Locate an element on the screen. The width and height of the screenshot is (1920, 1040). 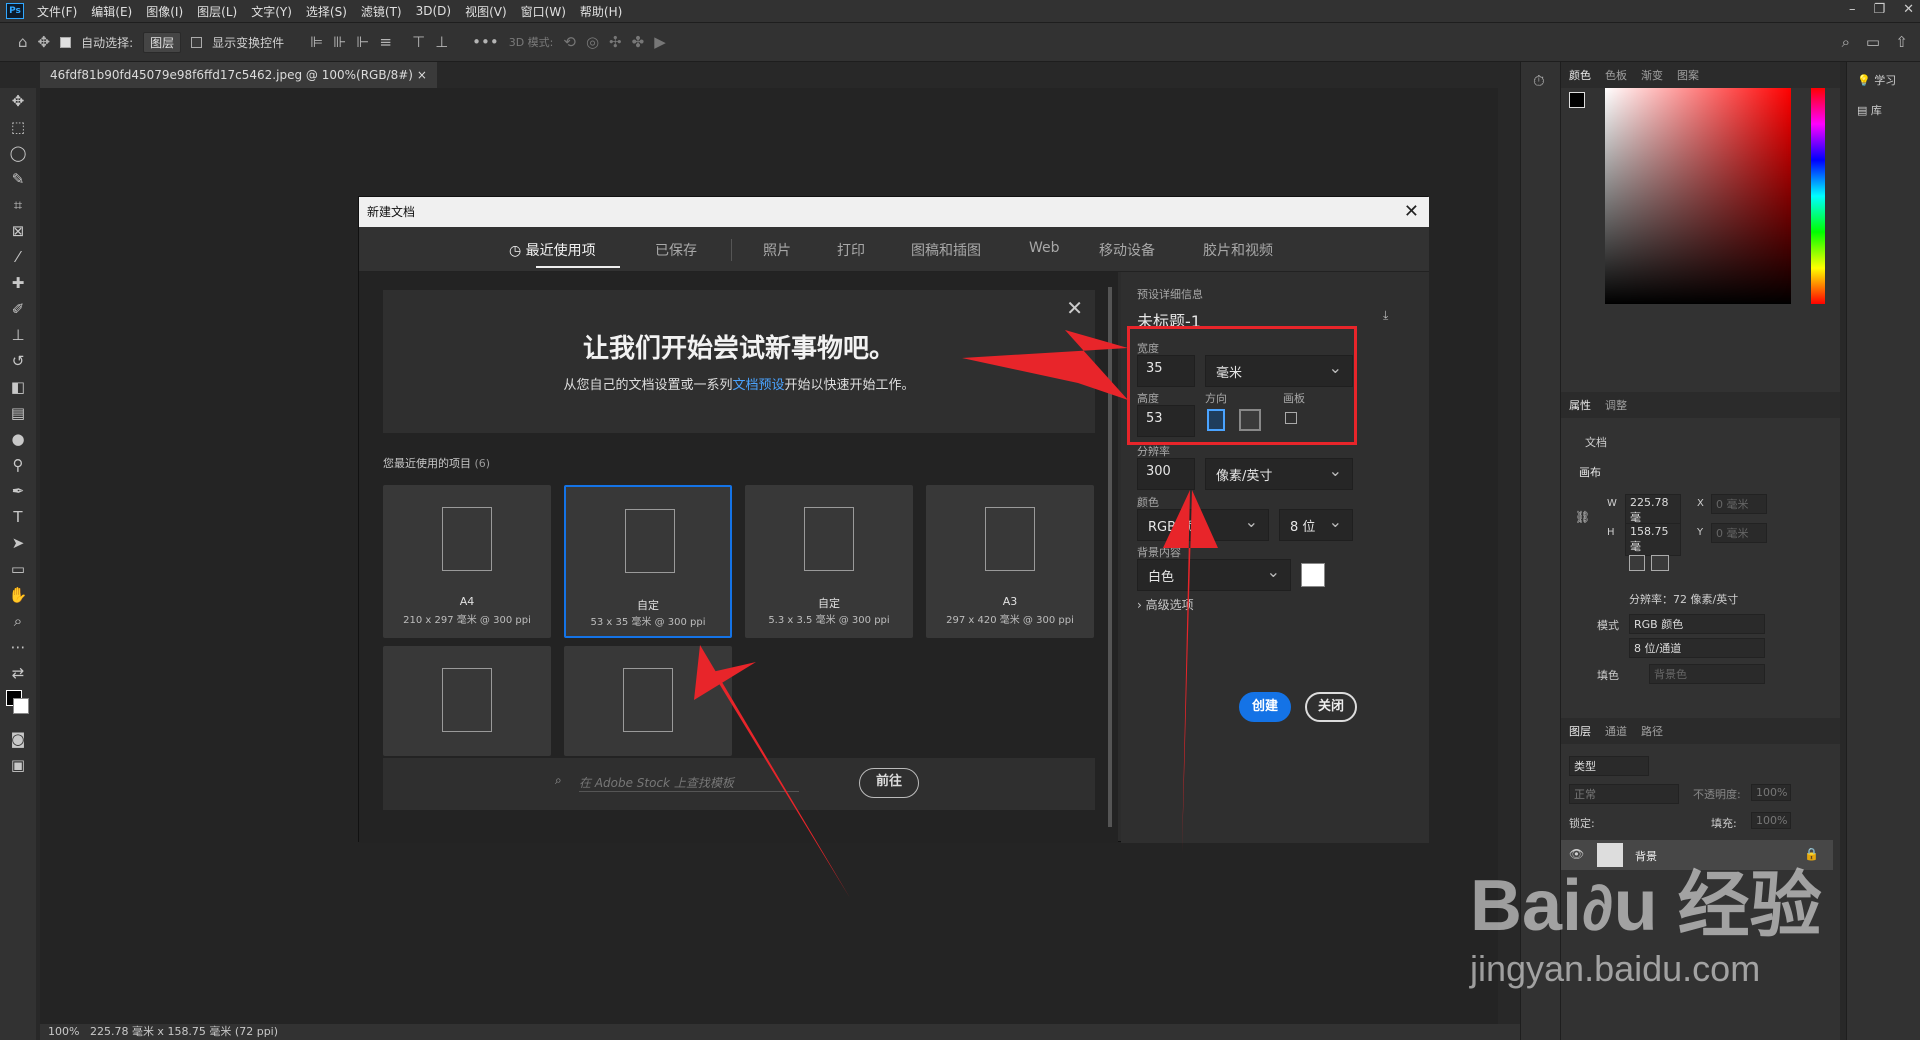
color-mode-select: RGB 颜色 is located at coordinates (1203, 525).